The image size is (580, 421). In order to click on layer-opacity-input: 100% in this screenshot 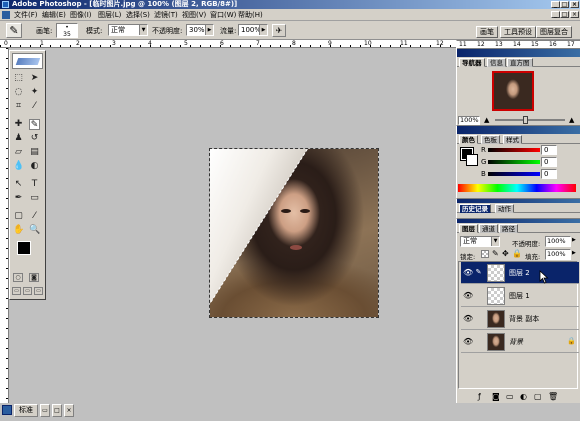, I will do `click(558, 241)`.